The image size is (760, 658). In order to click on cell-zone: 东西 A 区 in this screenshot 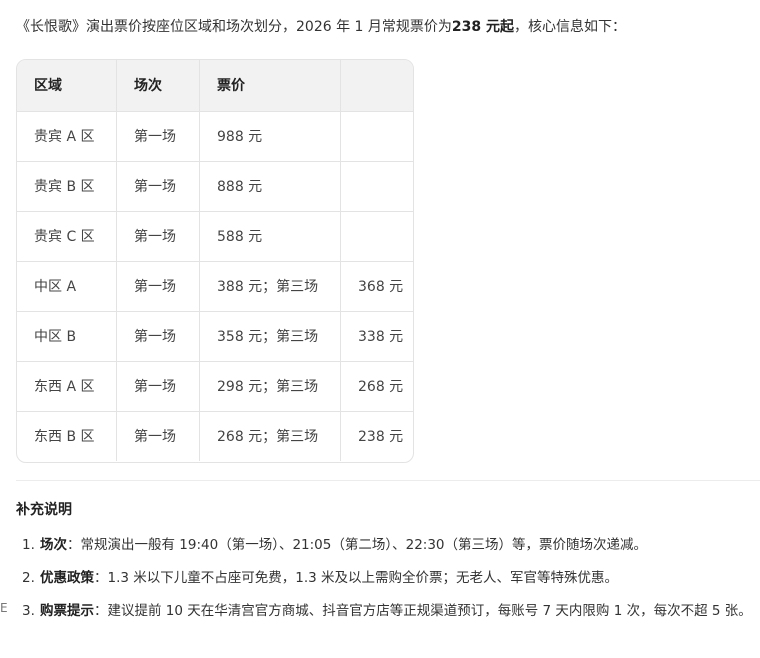, I will do `click(67, 386)`.